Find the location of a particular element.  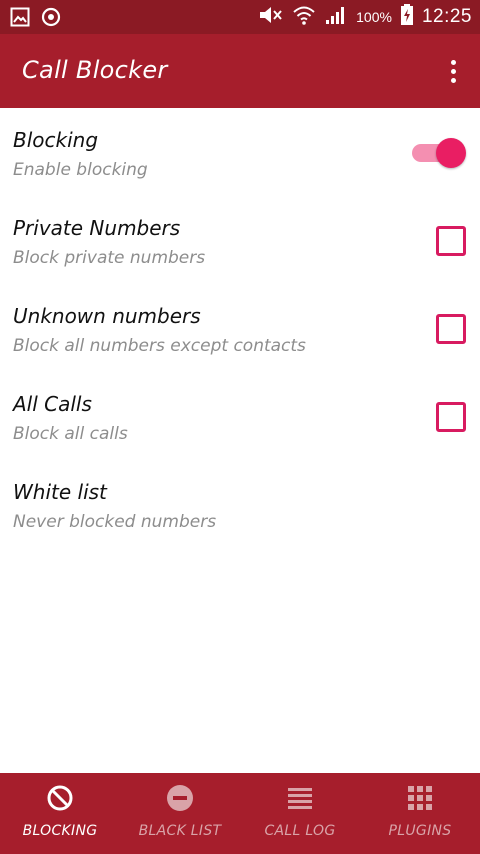

setting-all-calls: All Calls Block all calls is located at coordinates (240, 416).